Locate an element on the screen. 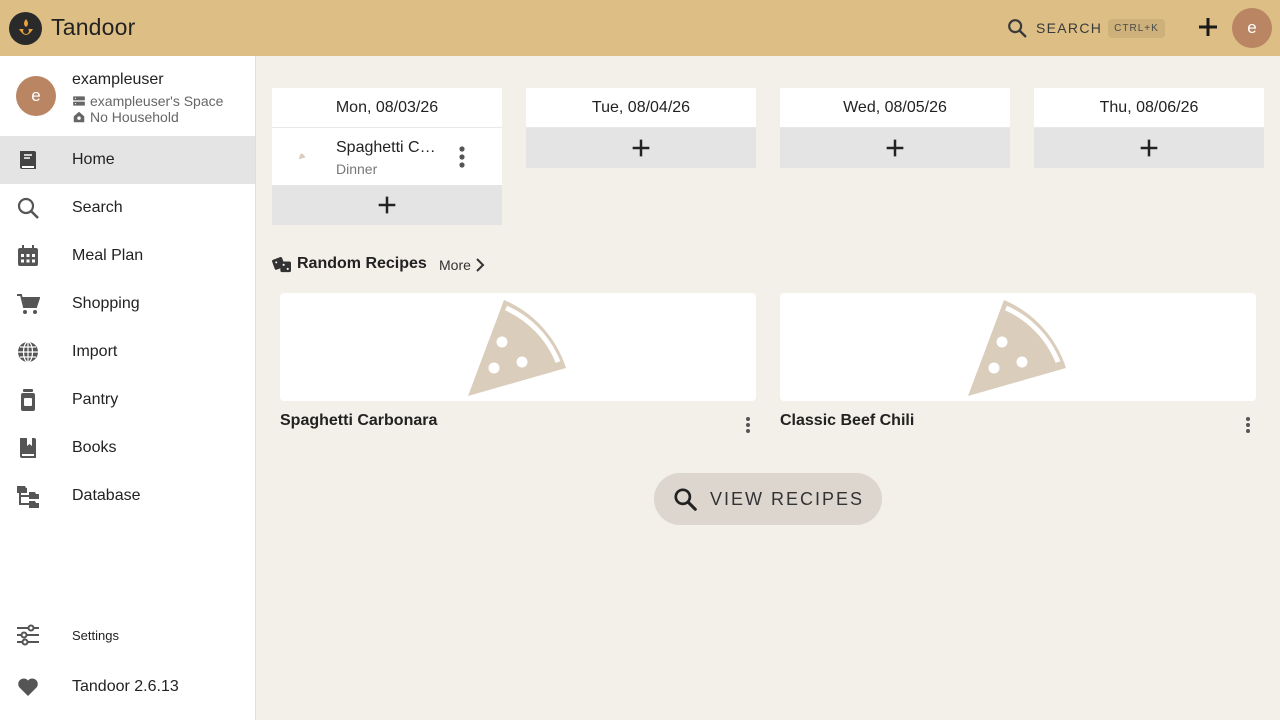  globe-icon is located at coordinates (28, 352).